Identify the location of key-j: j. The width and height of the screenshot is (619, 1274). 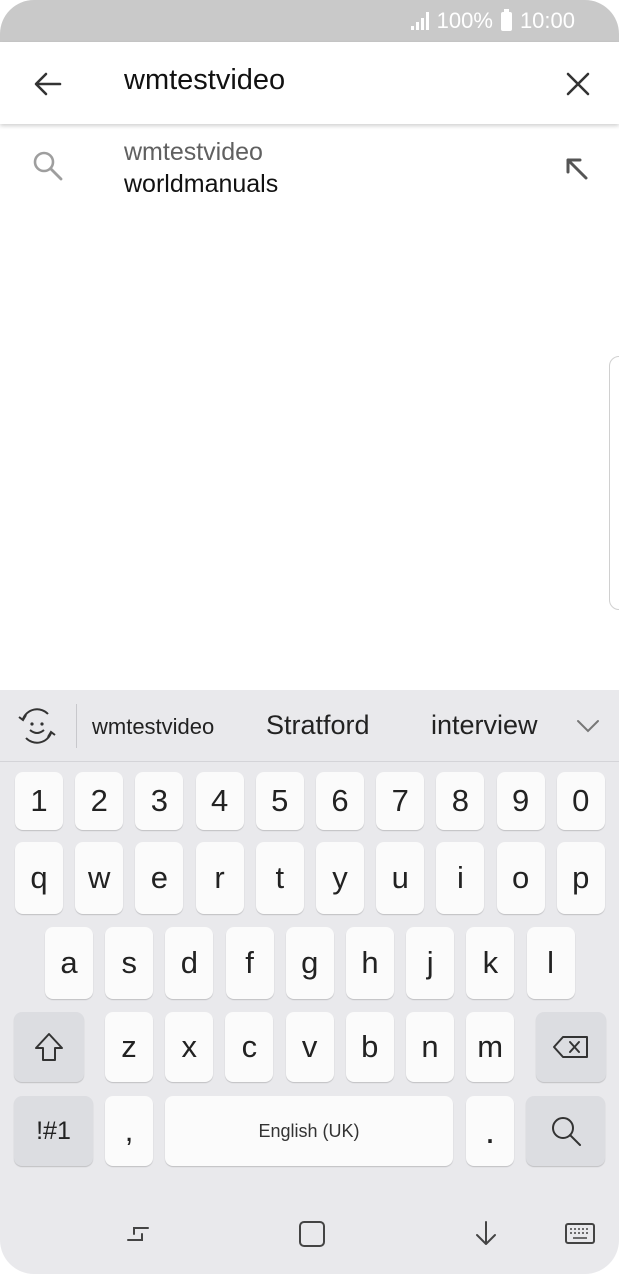
(430, 963).